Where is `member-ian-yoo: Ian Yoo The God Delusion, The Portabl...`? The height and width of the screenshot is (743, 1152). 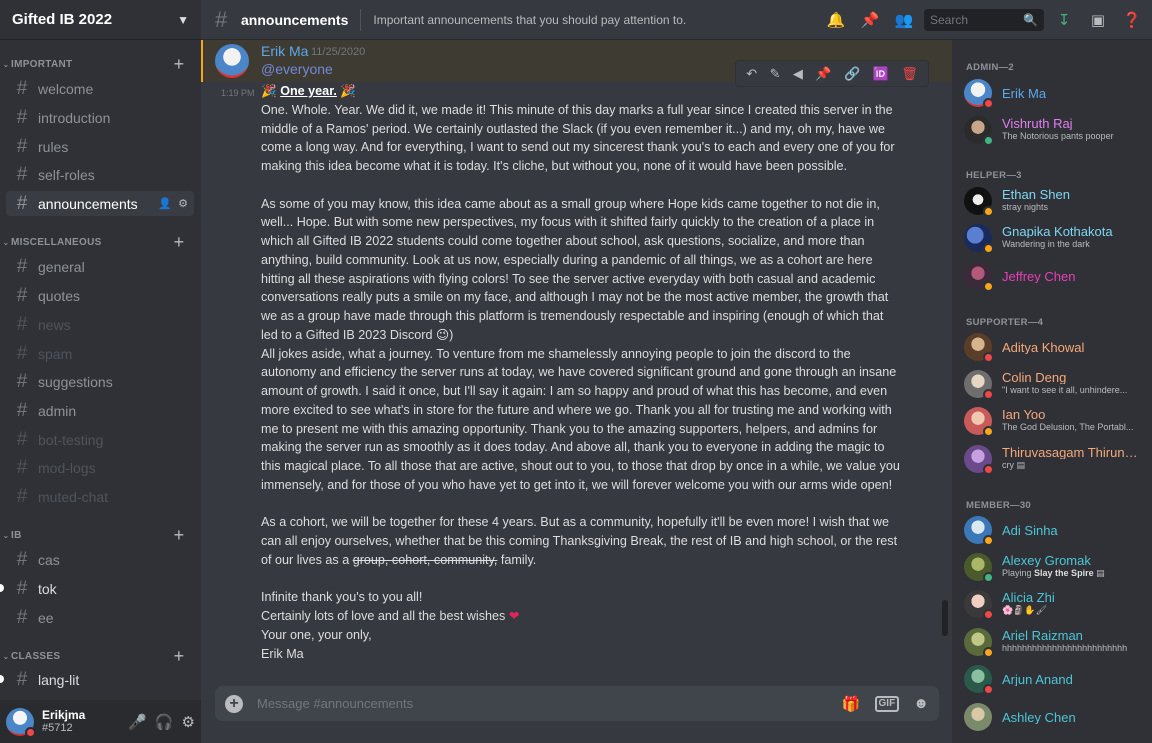 member-ian-yoo: Ian Yoo The God Delusion, The Portabl... is located at coordinates (1056, 421).